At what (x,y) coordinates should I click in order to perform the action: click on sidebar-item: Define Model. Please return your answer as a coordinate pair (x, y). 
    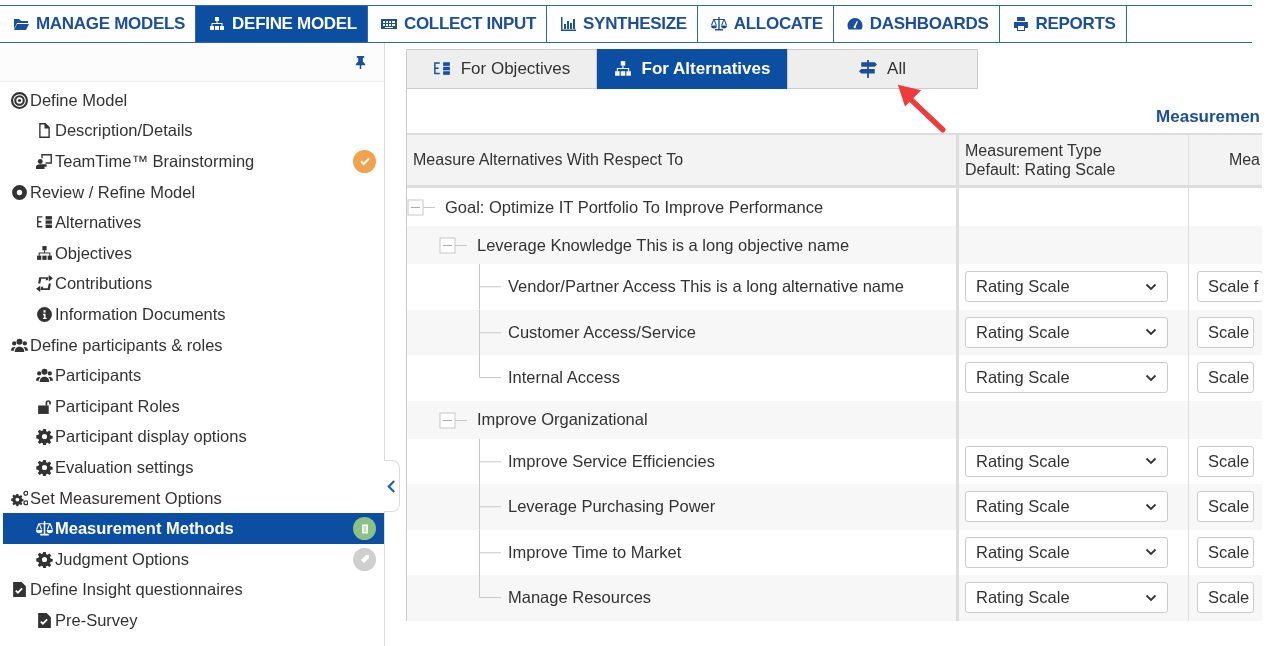
    Looking at the image, I should click on (193, 100).